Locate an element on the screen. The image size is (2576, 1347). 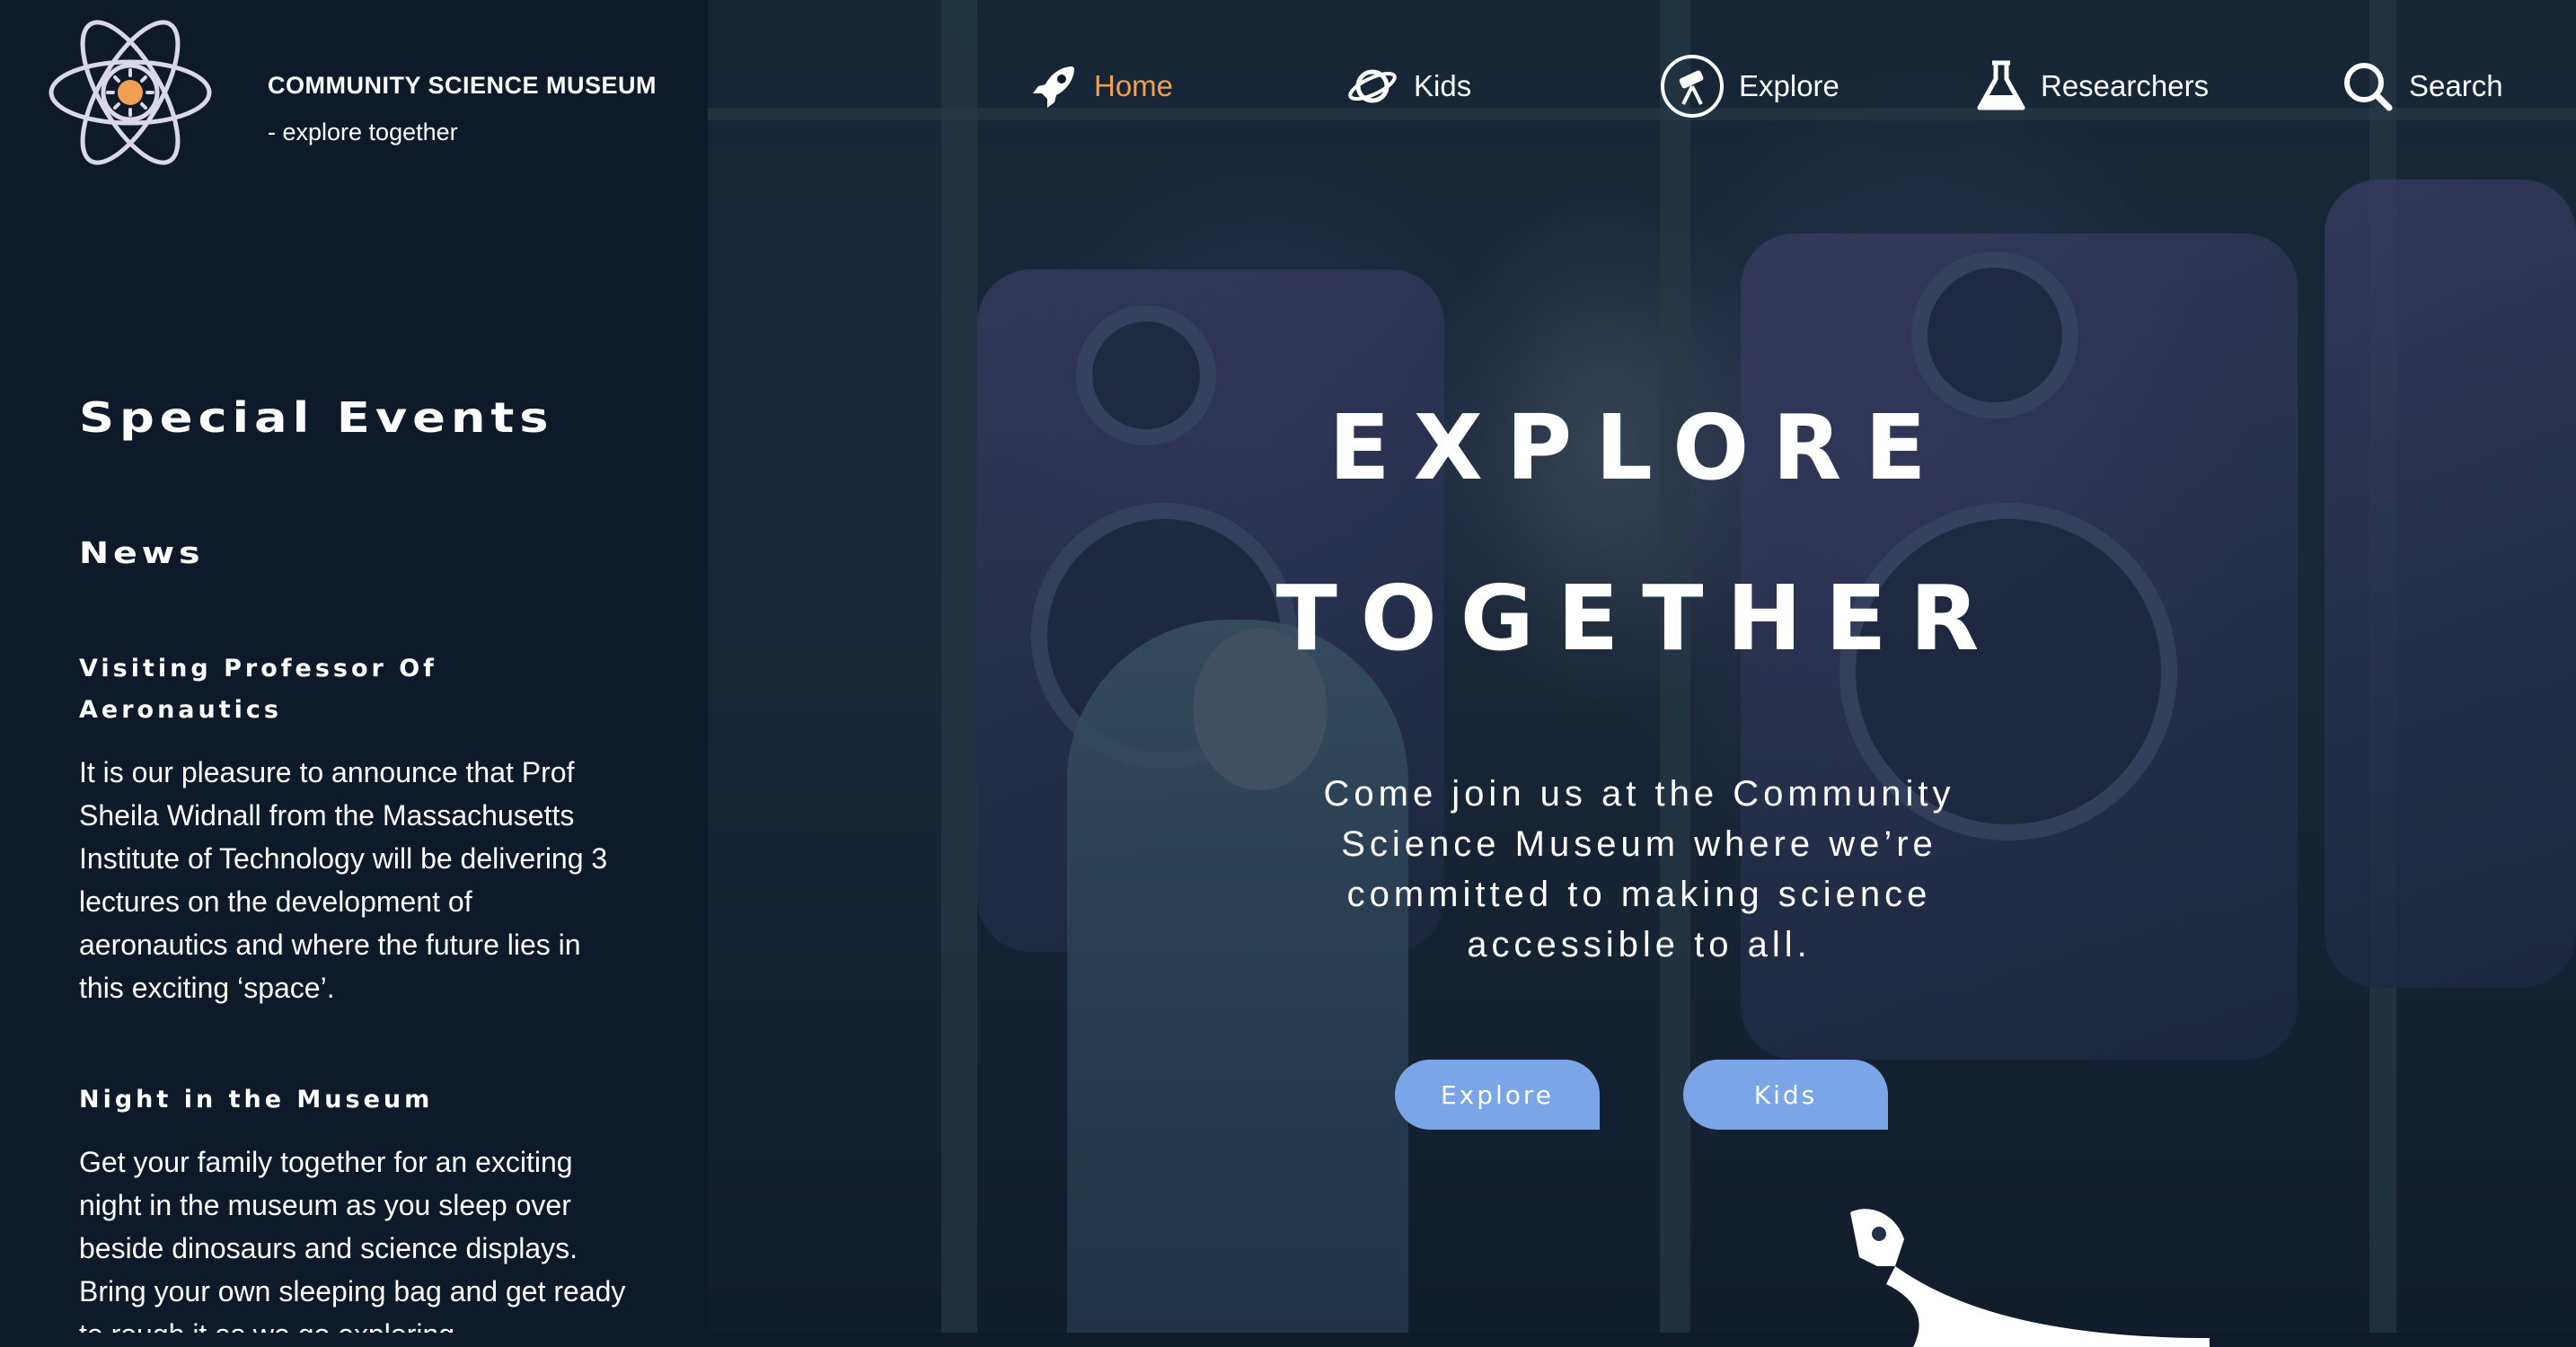
special-events-heading: Special Events is located at coordinates (316, 417).